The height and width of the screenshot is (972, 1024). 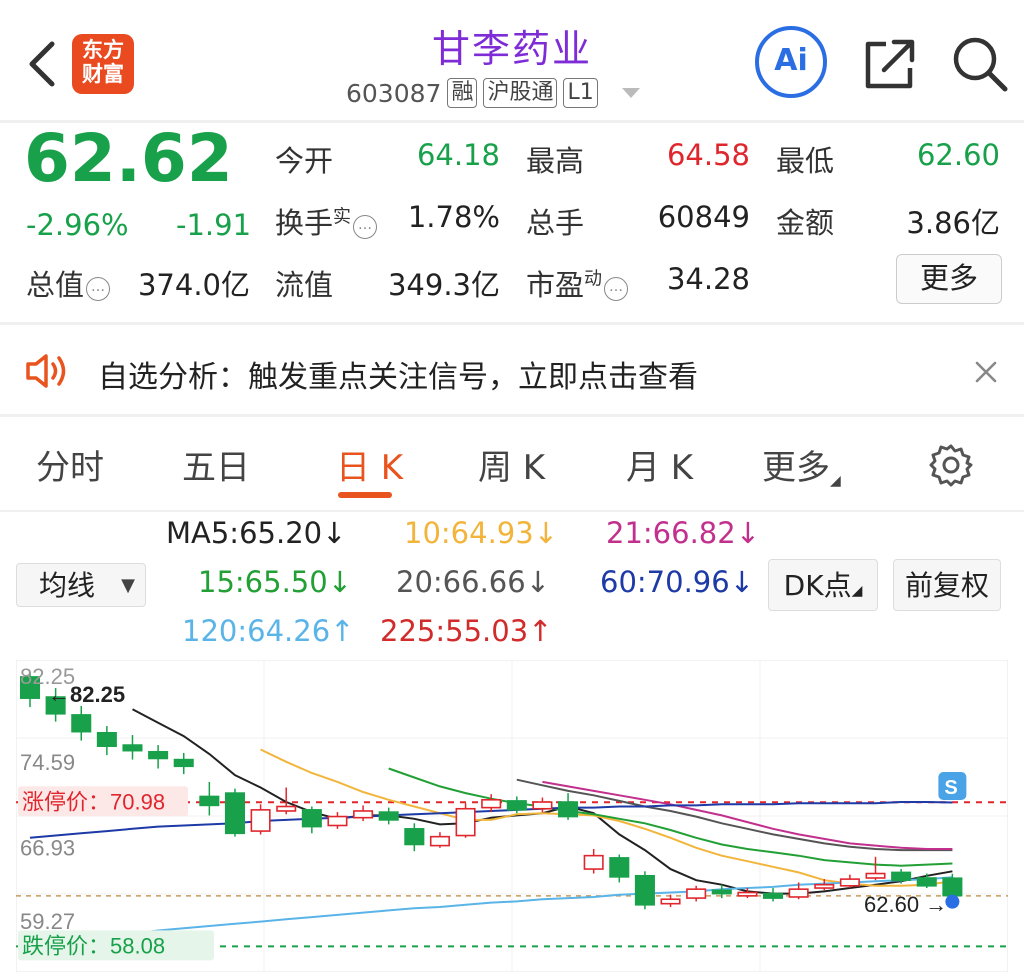 What do you see at coordinates (275, 582) in the screenshot?
I see `ma15-value: 15:65.50↓` at bounding box center [275, 582].